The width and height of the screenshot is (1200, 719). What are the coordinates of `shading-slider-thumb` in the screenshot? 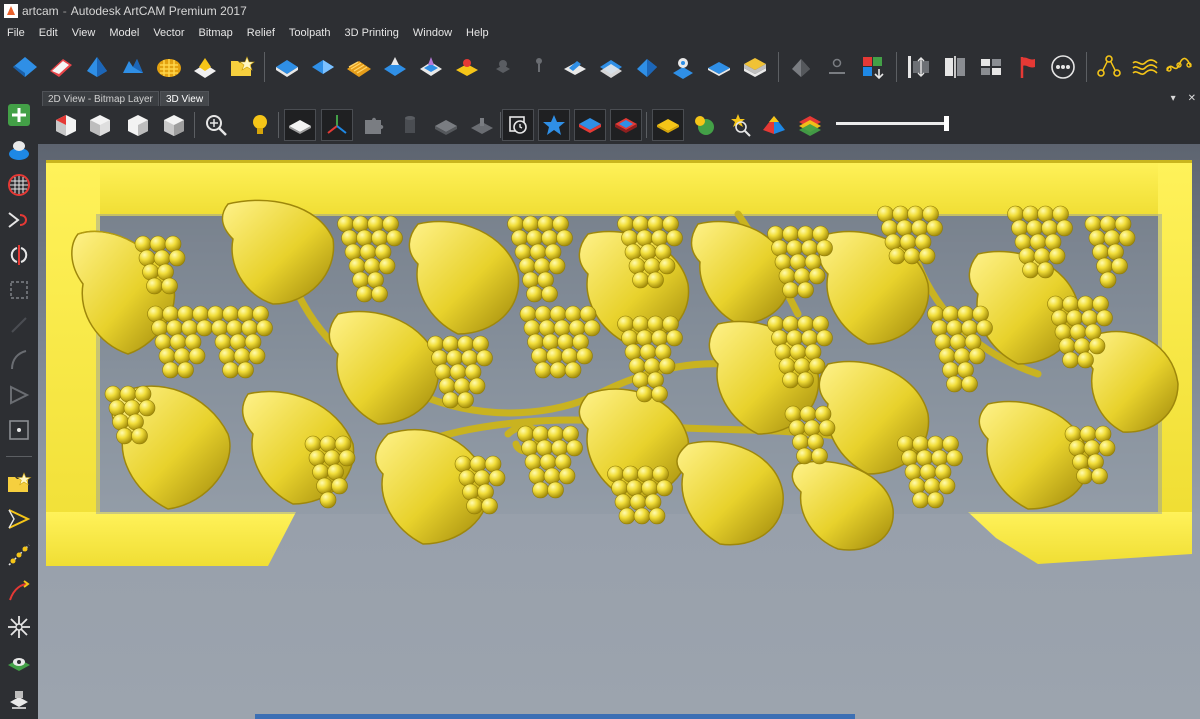 It's located at (946, 123).